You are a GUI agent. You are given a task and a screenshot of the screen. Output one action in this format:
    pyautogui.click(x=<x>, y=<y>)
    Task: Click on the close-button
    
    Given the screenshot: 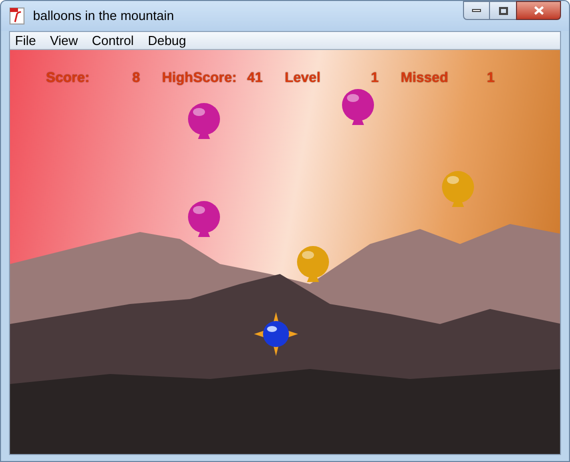 What is the action you would take?
    pyautogui.click(x=538, y=10)
    